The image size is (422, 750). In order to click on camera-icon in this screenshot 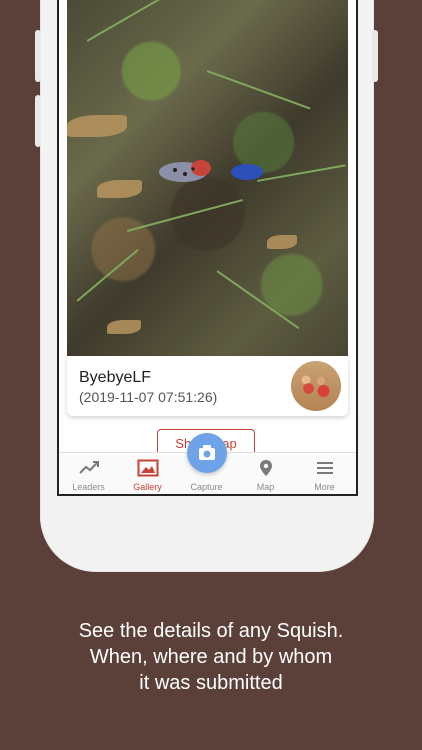, I will do `click(207, 452)`.